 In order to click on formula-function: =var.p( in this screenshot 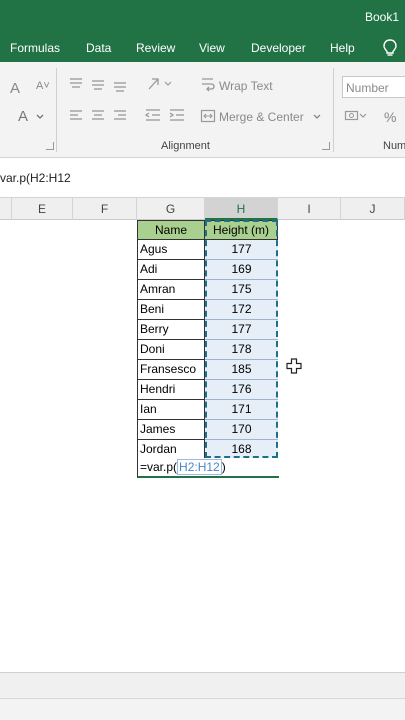, I will do `click(159, 467)`.